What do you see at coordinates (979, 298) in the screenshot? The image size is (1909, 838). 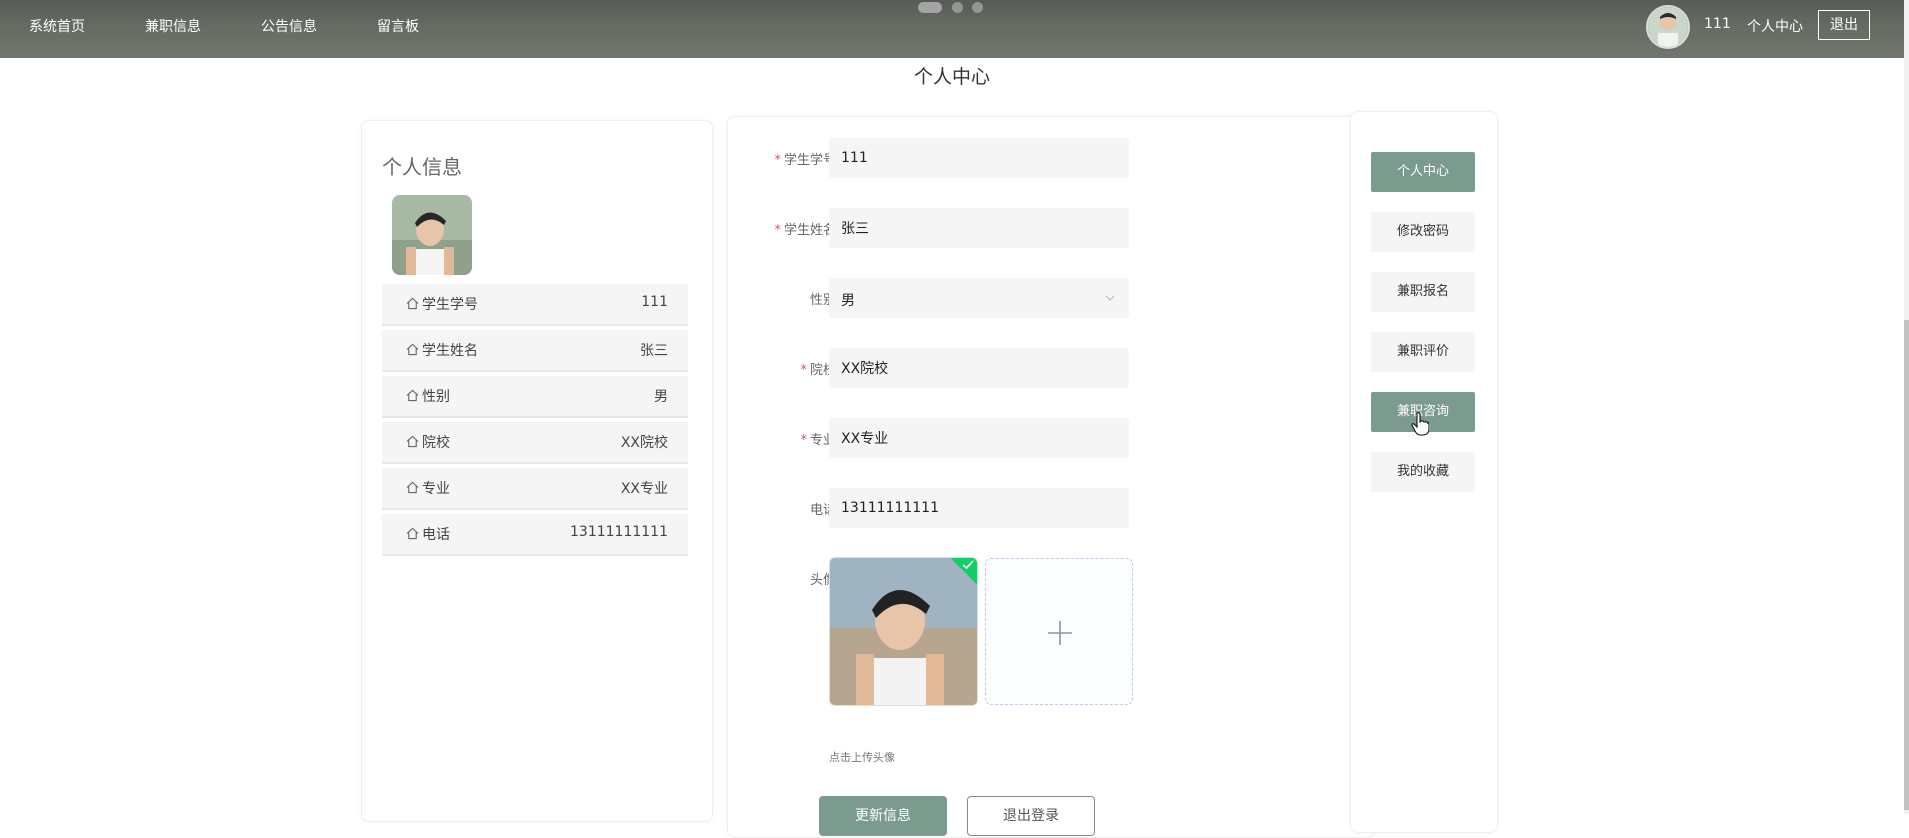 I see `gender-select: 男` at bounding box center [979, 298].